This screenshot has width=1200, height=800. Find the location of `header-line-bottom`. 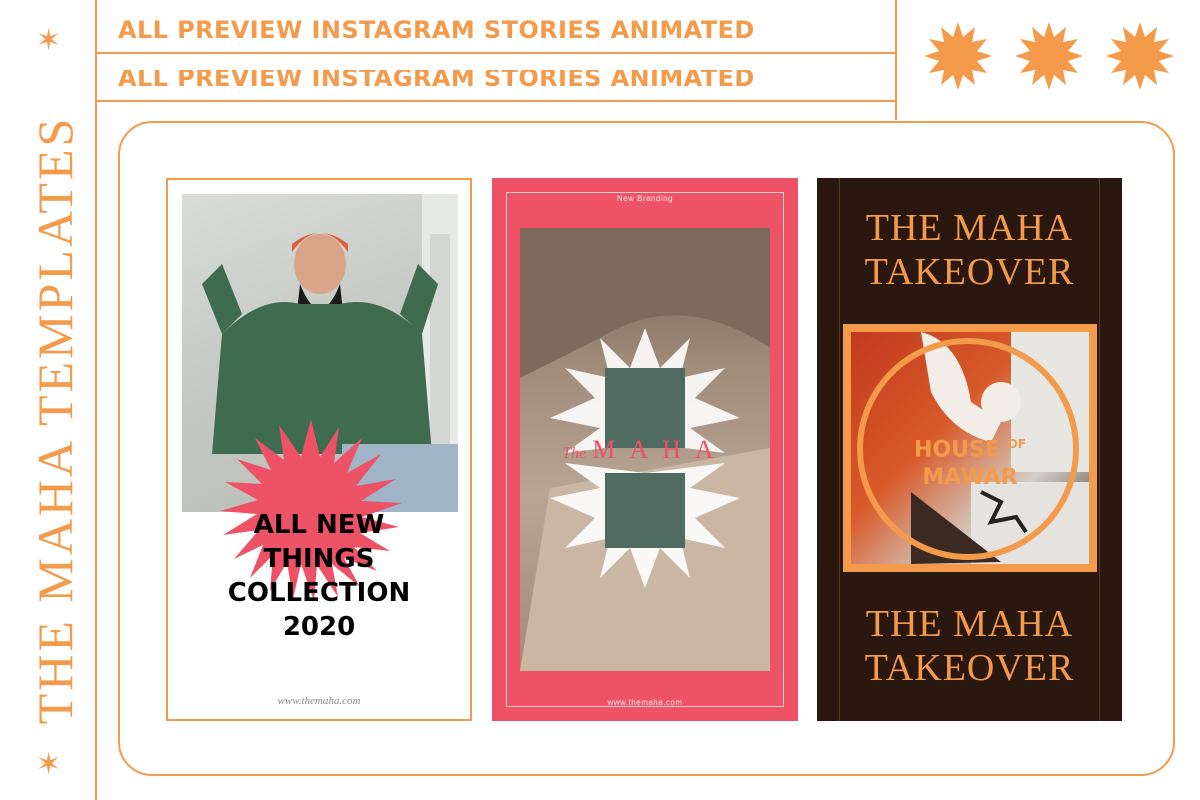

header-line-bottom is located at coordinates (495, 101).